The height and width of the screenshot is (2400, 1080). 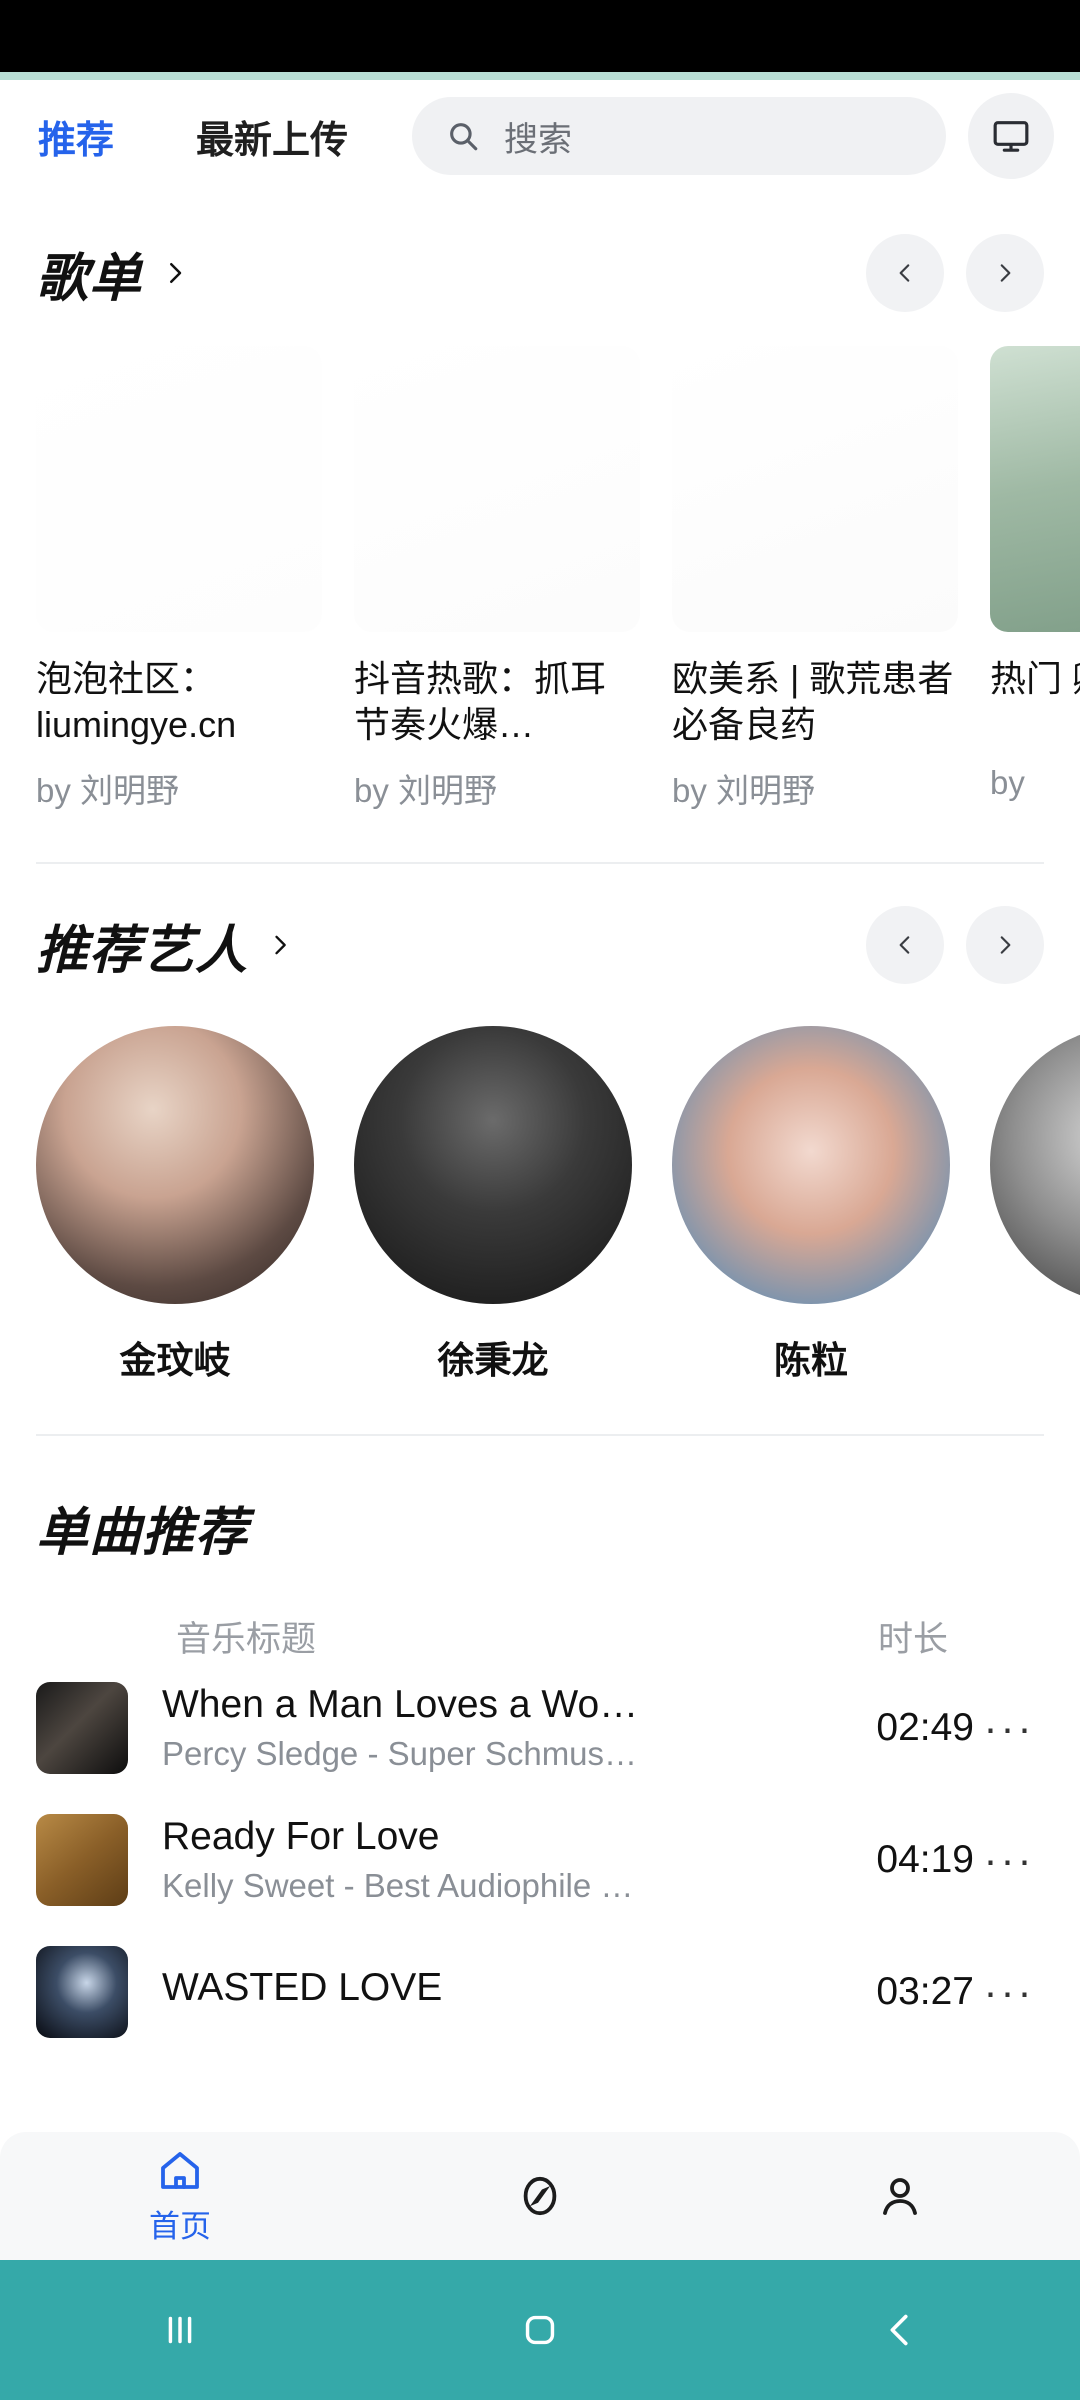 I want to click on song-meta: WASTED LOVE, so click(x=506, y=1992).